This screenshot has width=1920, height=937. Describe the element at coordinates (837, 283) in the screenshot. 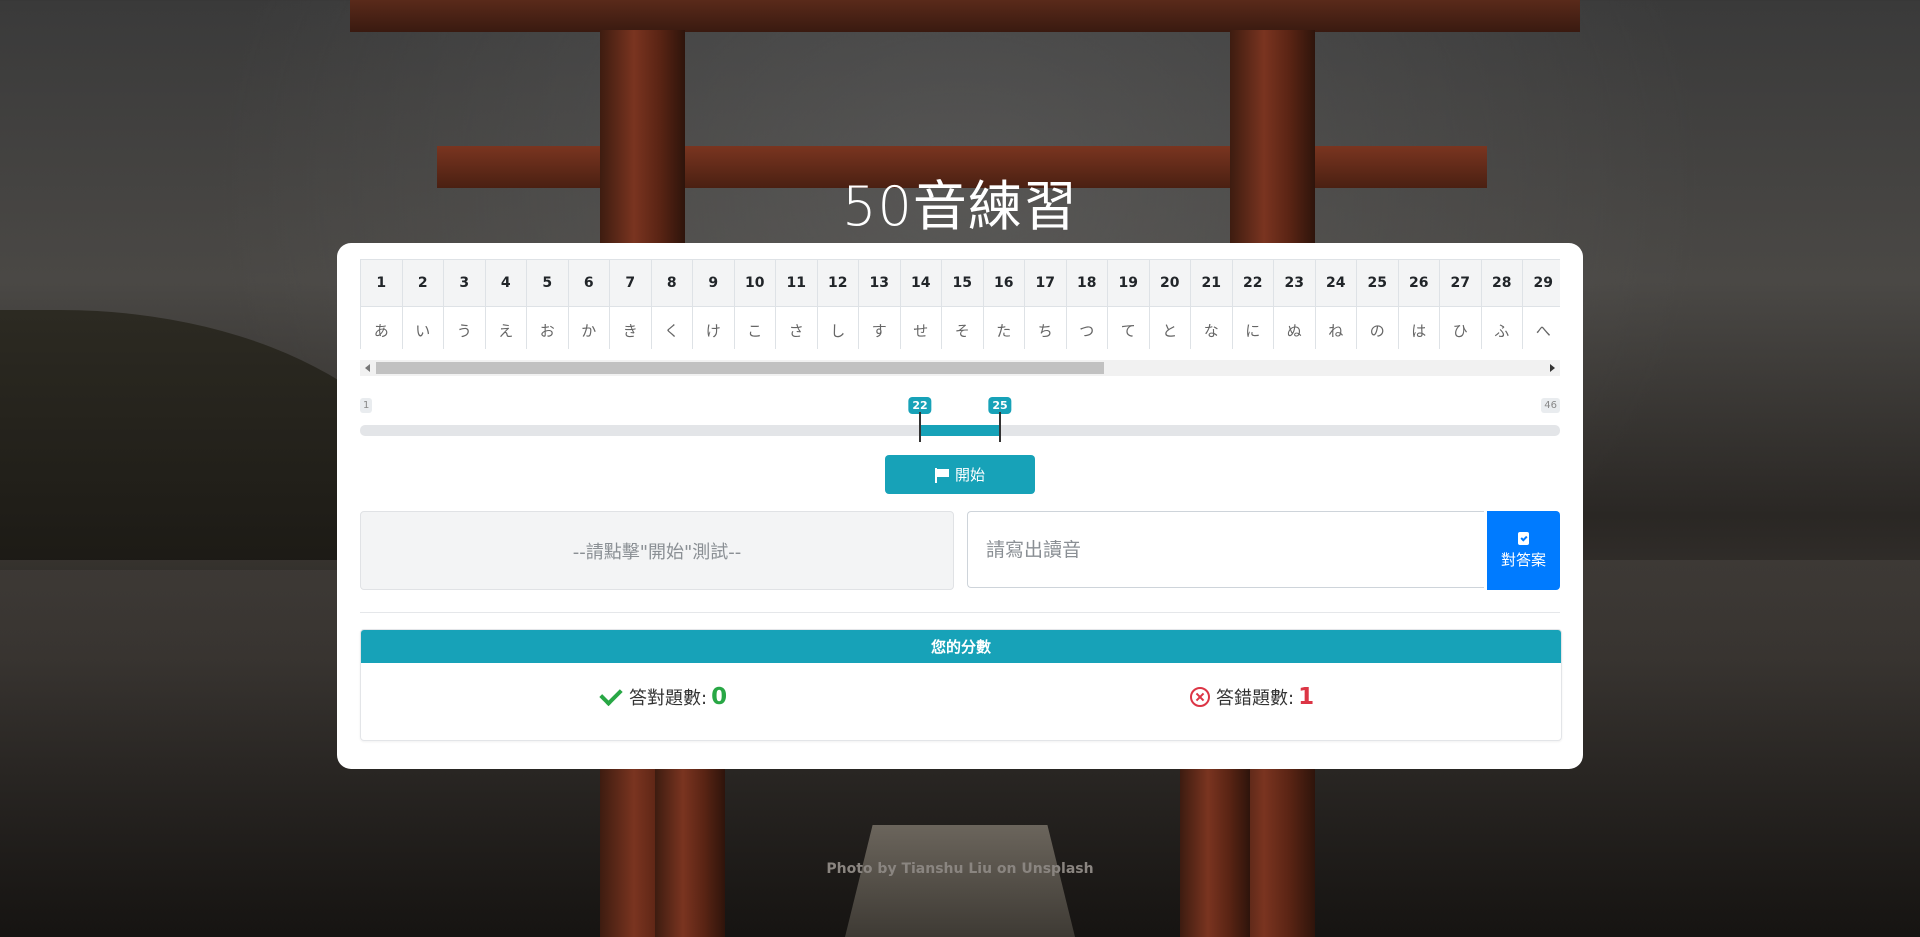

I see `kana-number-cell: 12` at that location.